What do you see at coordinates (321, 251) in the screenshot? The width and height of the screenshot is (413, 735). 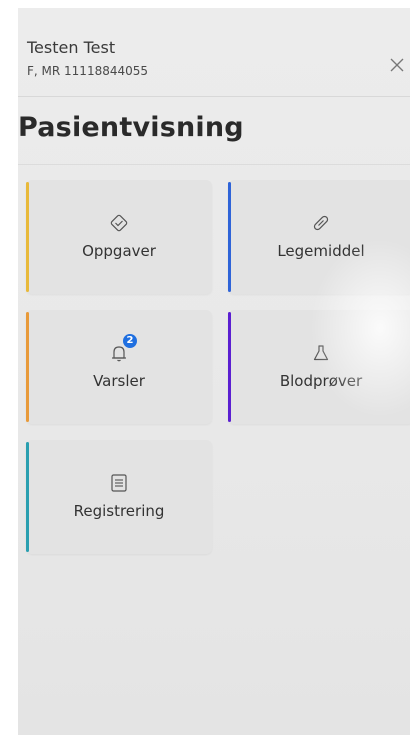 I see `tile-label: Legemiddel` at bounding box center [321, 251].